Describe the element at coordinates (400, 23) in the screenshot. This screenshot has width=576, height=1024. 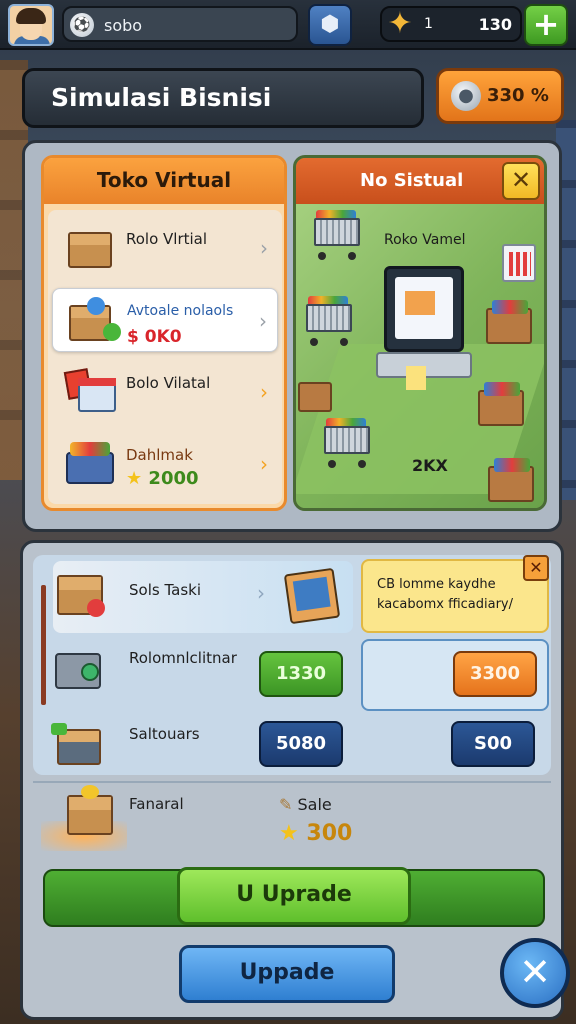
I see `coins-icon: ✦` at that location.